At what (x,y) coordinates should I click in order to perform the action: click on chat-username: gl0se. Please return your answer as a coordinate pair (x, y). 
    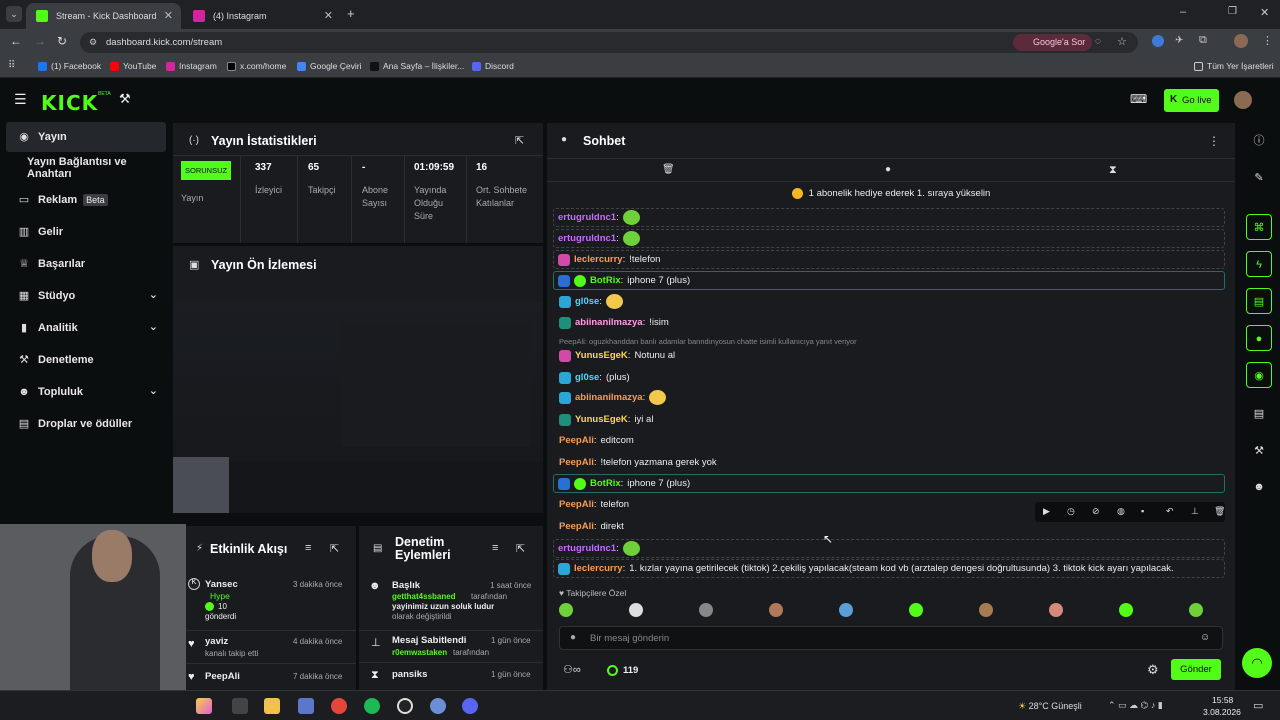
    Looking at the image, I should click on (587, 301).